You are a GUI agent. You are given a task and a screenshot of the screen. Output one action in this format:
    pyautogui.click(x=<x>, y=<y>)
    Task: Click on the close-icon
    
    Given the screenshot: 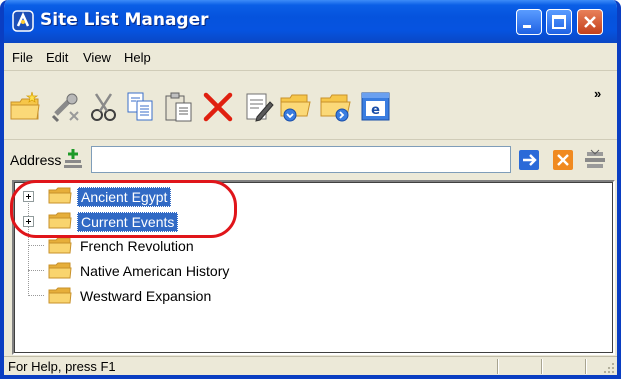 What is the action you would take?
    pyautogui.click(x=590, y=22)
    